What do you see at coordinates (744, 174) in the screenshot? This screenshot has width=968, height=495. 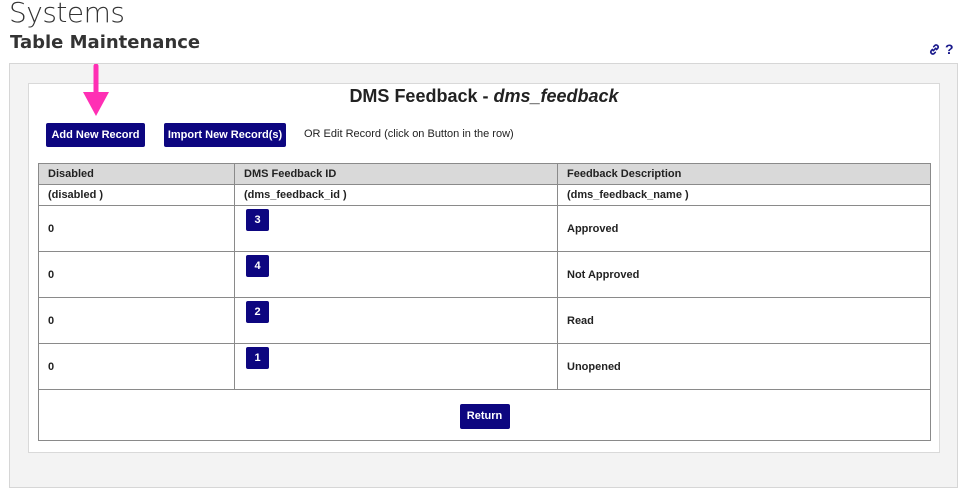 I see `column-header-description: Feedback Description` at bounding box center [744, 174].